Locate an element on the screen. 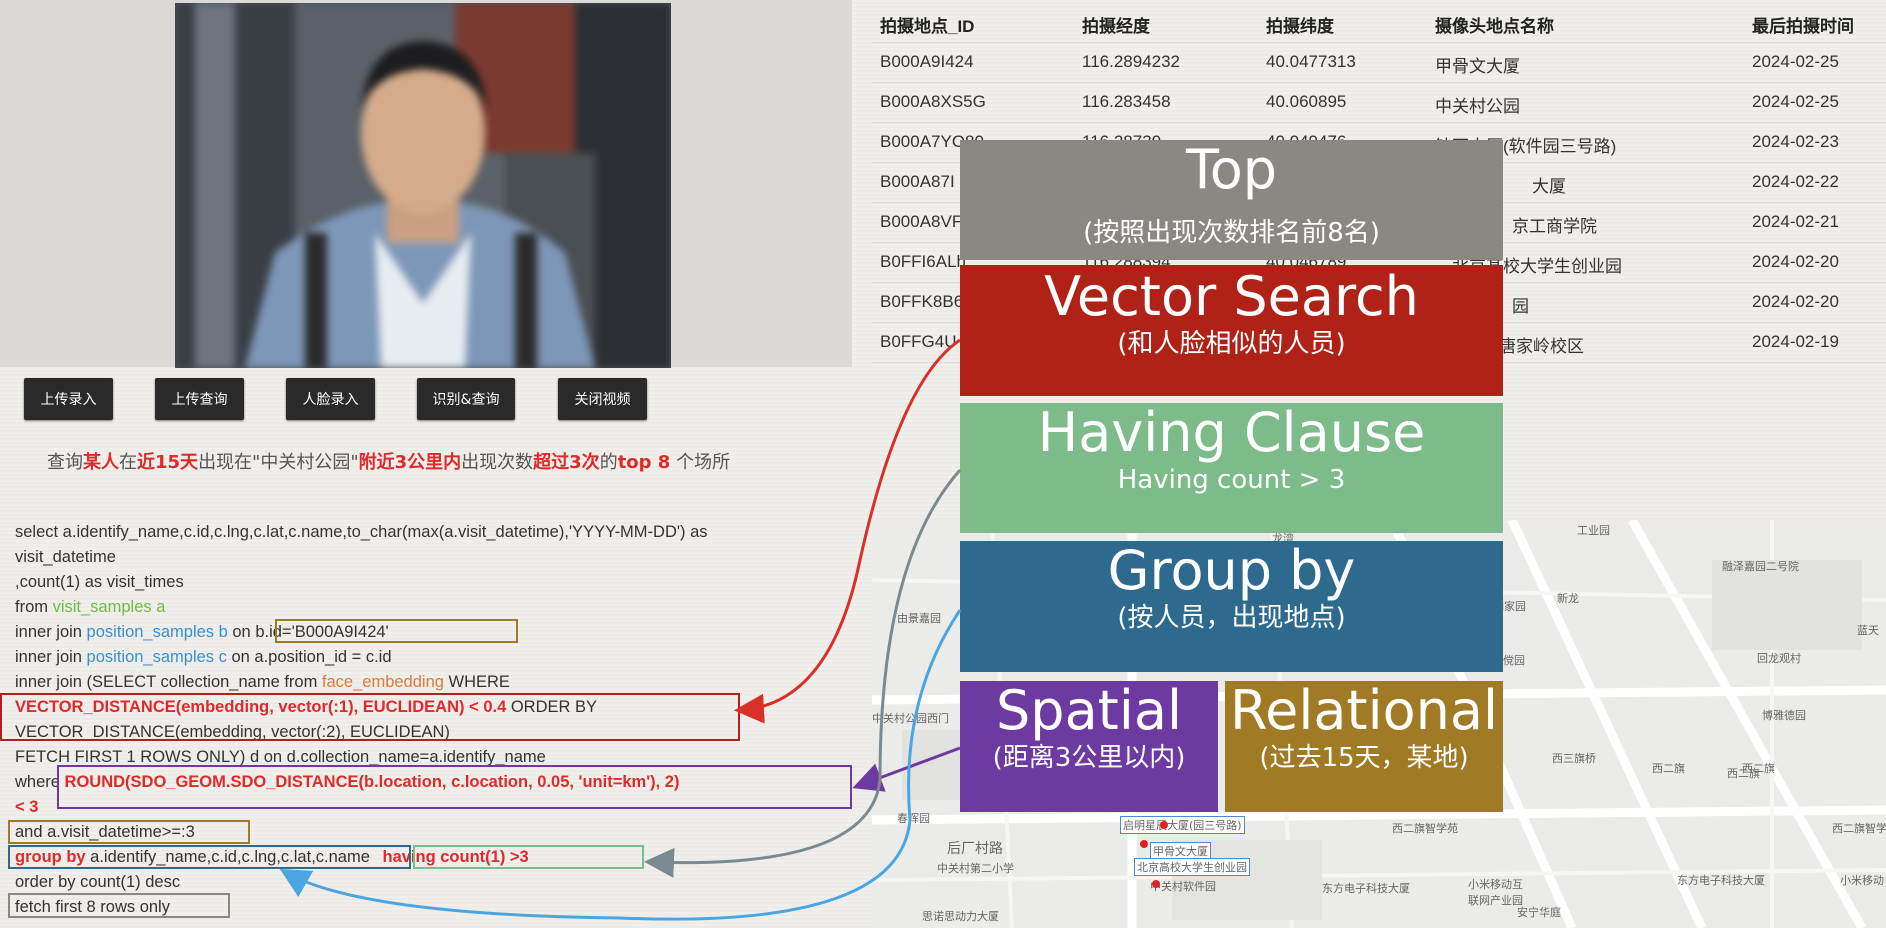 The height and width of the screenshot is (928, 1886). having-panel-subtitle: Having count > 3 is located at coordinates (1231, 480).